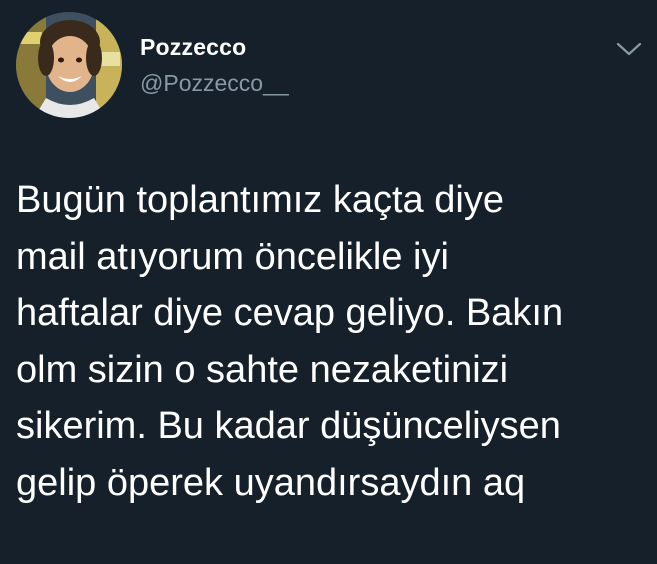  What do you see at coordinates (193, 47) in the screenshot?
I see `display-name: Pozzecco` at bounding box center [193, 47].